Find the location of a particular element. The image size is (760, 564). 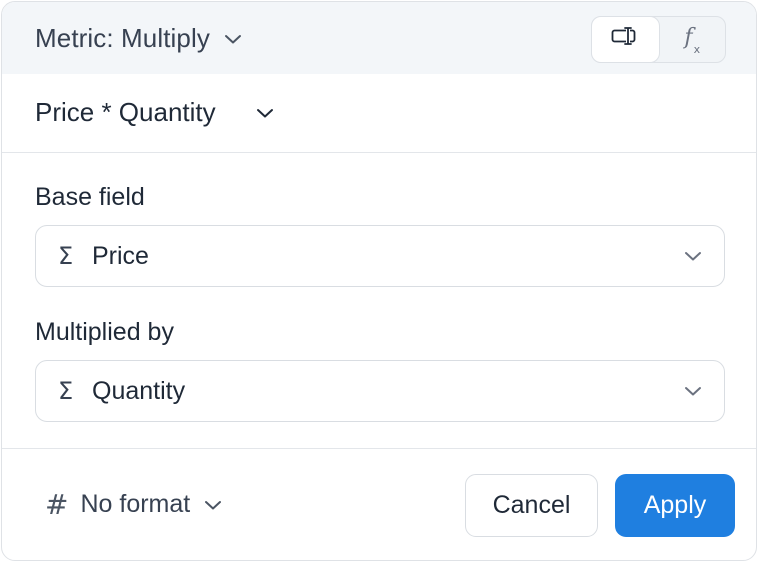

base-field-select: Σ Price is located at coordinates (380, 256).